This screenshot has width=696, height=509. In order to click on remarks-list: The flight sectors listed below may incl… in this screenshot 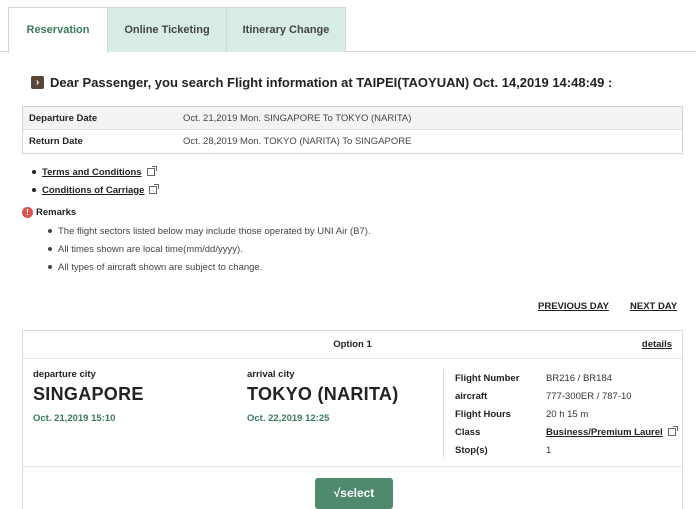, I will do `click(209, 249)`.